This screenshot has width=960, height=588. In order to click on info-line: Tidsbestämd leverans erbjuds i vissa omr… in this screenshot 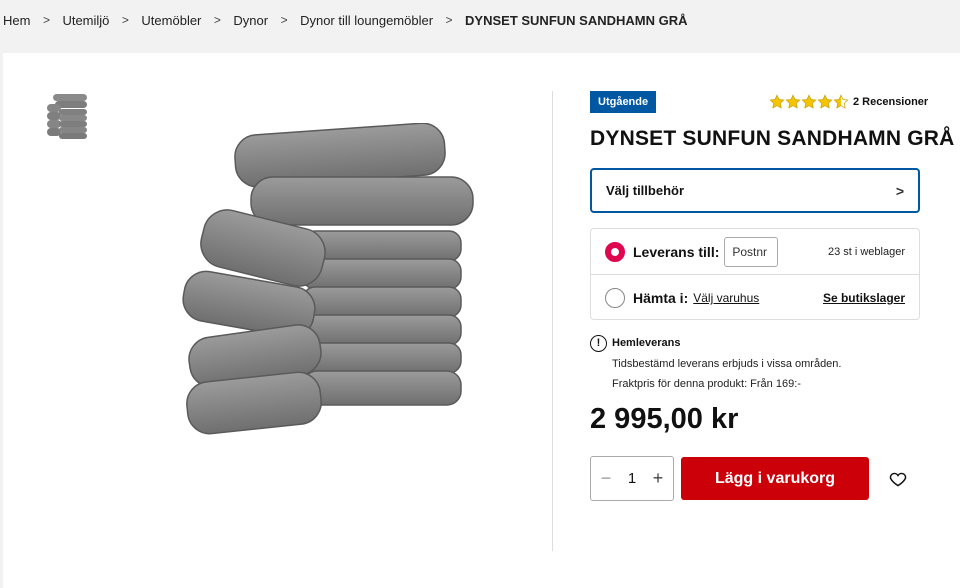, I will do `click(727, 364)`.